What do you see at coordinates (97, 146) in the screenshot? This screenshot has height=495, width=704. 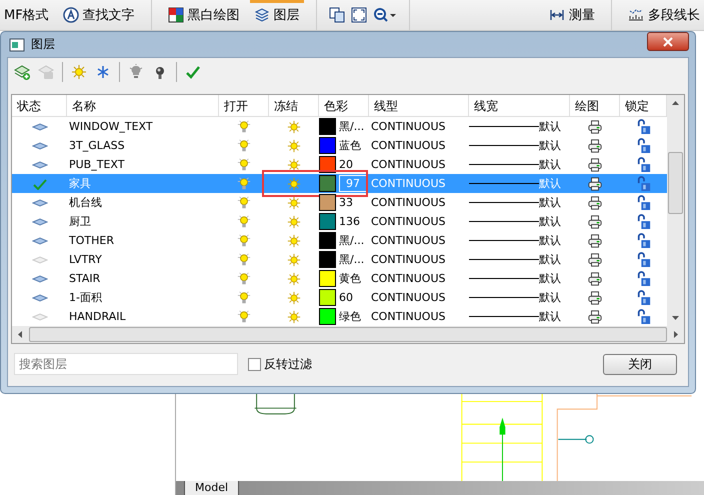 I see `layer-name: 3T_GLASS` at bounding box center [97, 146].